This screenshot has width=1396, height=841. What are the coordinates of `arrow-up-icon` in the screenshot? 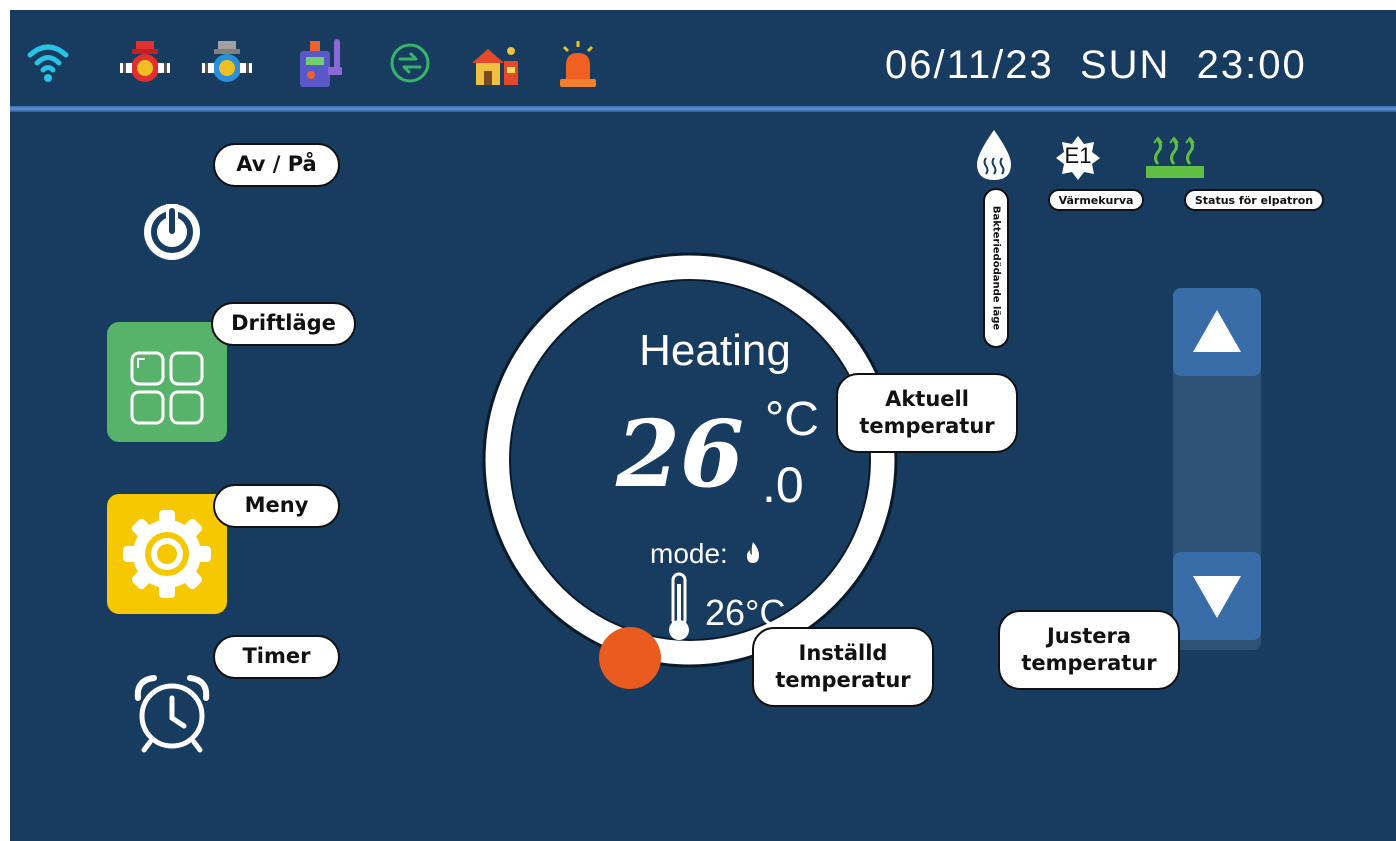 It's located at (1217, 331).